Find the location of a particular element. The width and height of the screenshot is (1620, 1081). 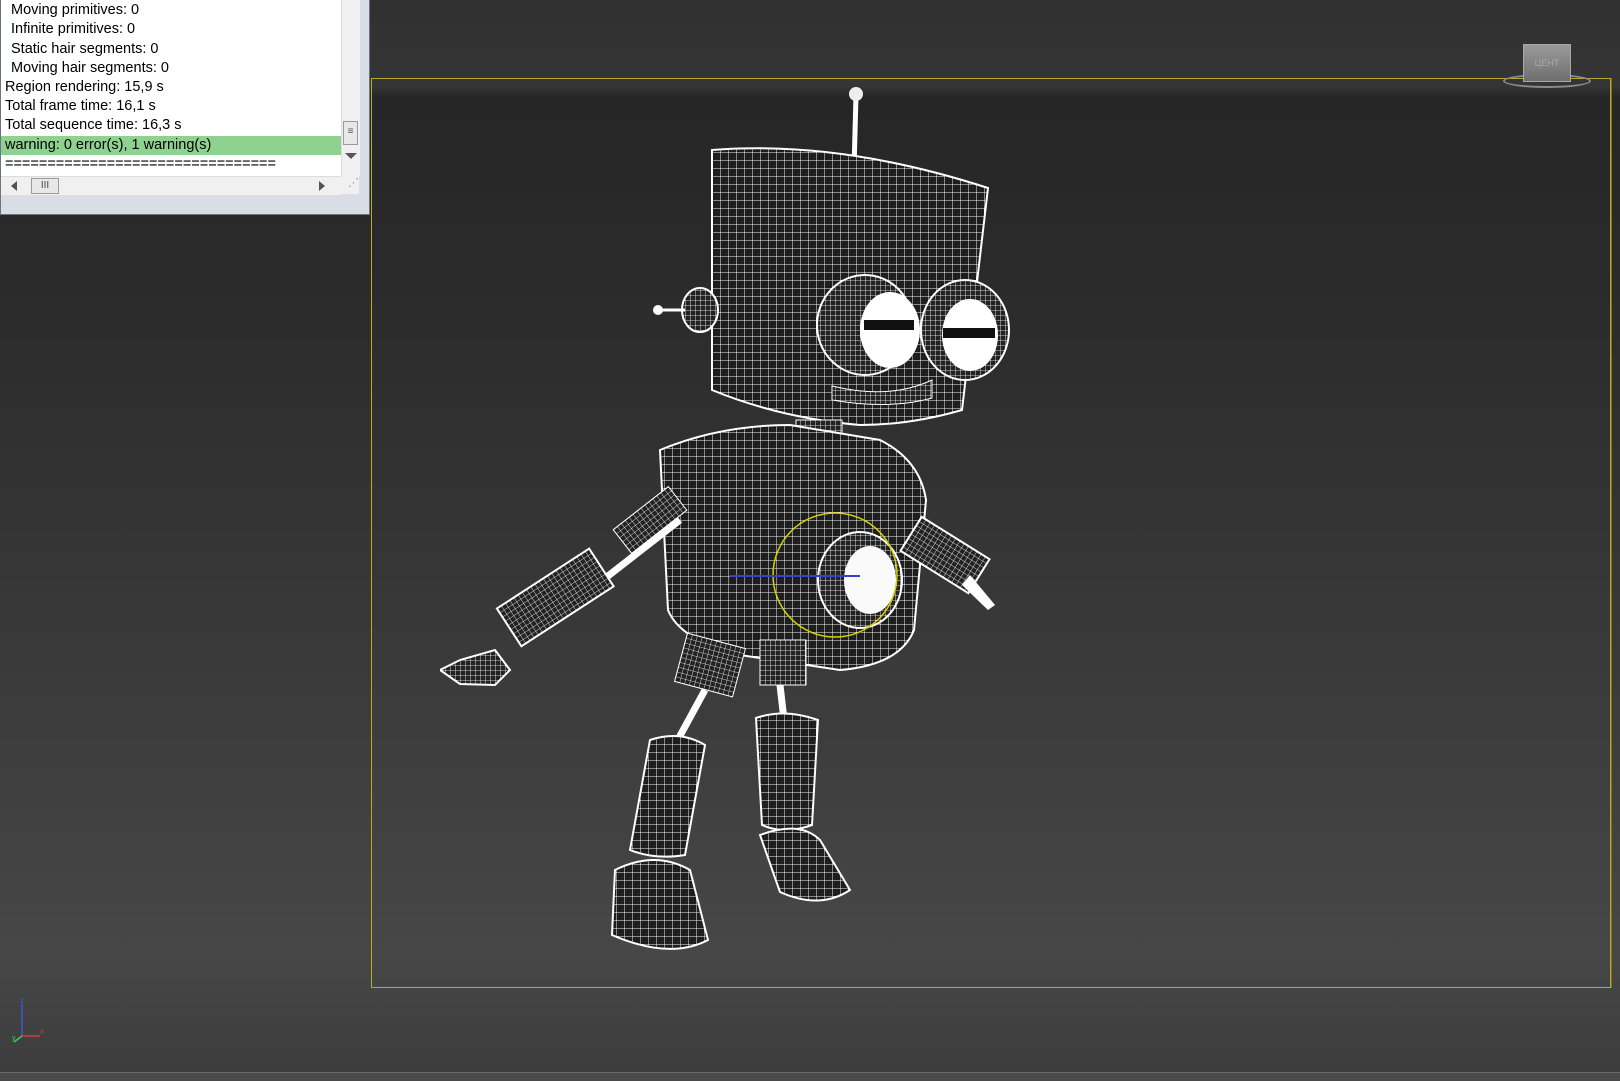

scroll-right-arrow-icon is located at coordinates (322, 186).